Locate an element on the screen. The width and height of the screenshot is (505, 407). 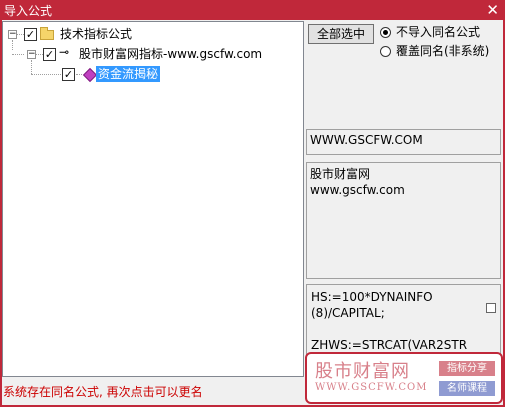
status-message: 系统存在同名公式, 再次点击可以更名 is located at coordinates (103, 392).